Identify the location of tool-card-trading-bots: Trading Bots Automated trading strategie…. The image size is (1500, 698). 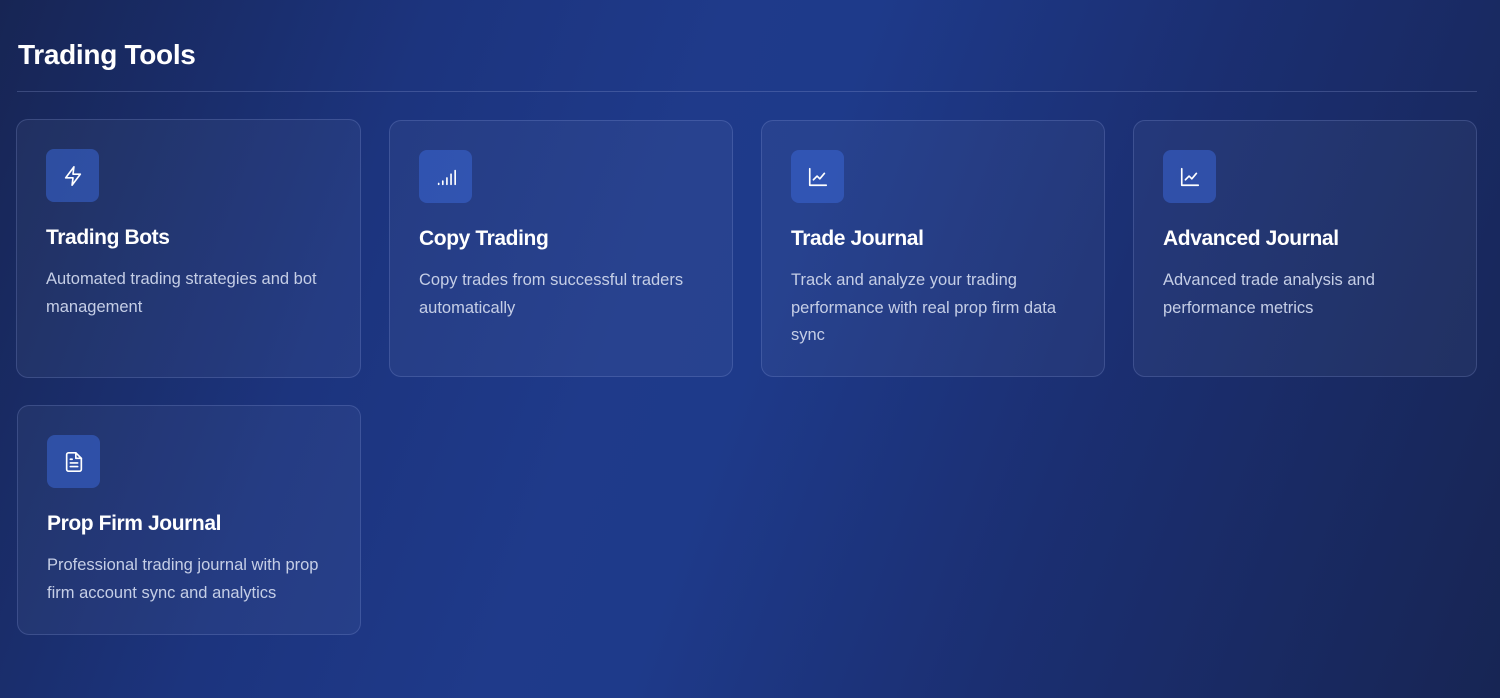
(188, 248).